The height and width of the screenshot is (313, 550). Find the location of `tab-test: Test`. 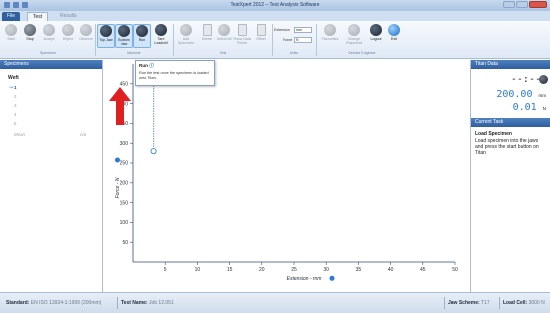

tab-test: Test is located at coordinates (38, 16).